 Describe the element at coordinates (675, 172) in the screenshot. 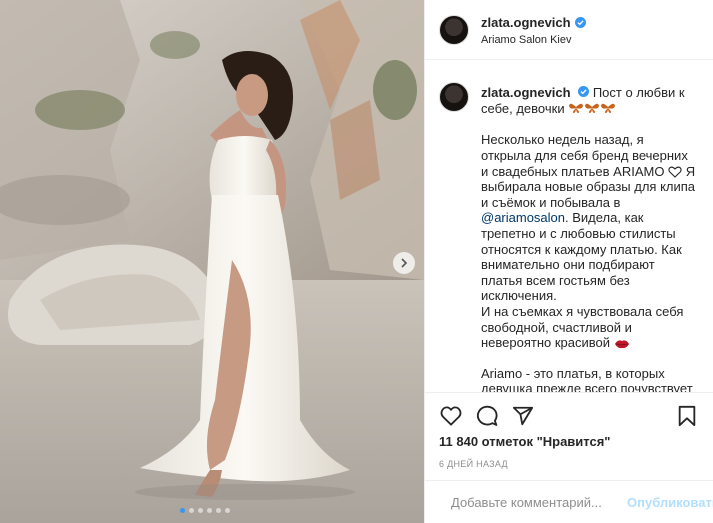

I see `heart-outline-icon` at that location.